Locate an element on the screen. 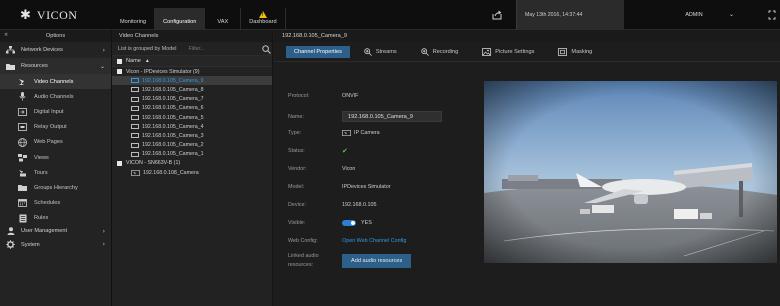 The height and width of the screenshot is (306, 780). digital-input-icon is located at coordinates (22, 111).